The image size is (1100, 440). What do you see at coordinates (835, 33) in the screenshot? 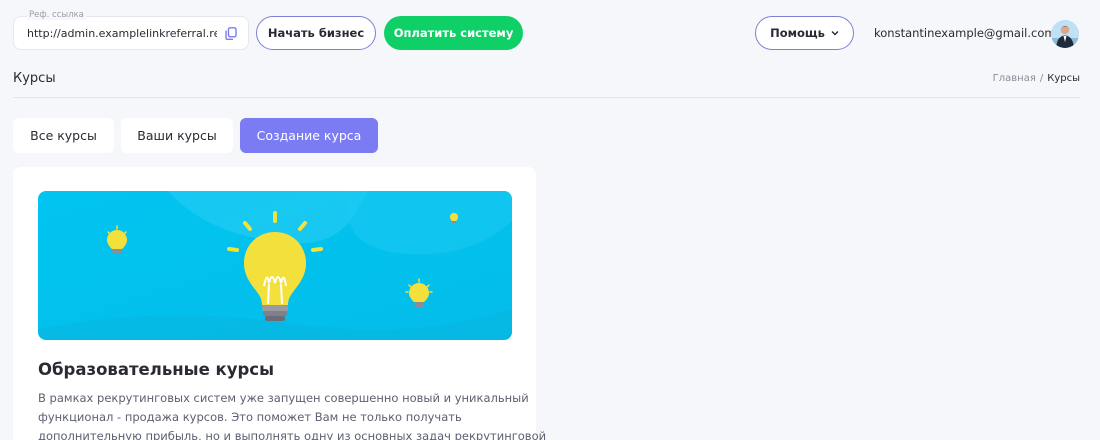
I see `chevron-down-icon` at bounding box center [835, 33].